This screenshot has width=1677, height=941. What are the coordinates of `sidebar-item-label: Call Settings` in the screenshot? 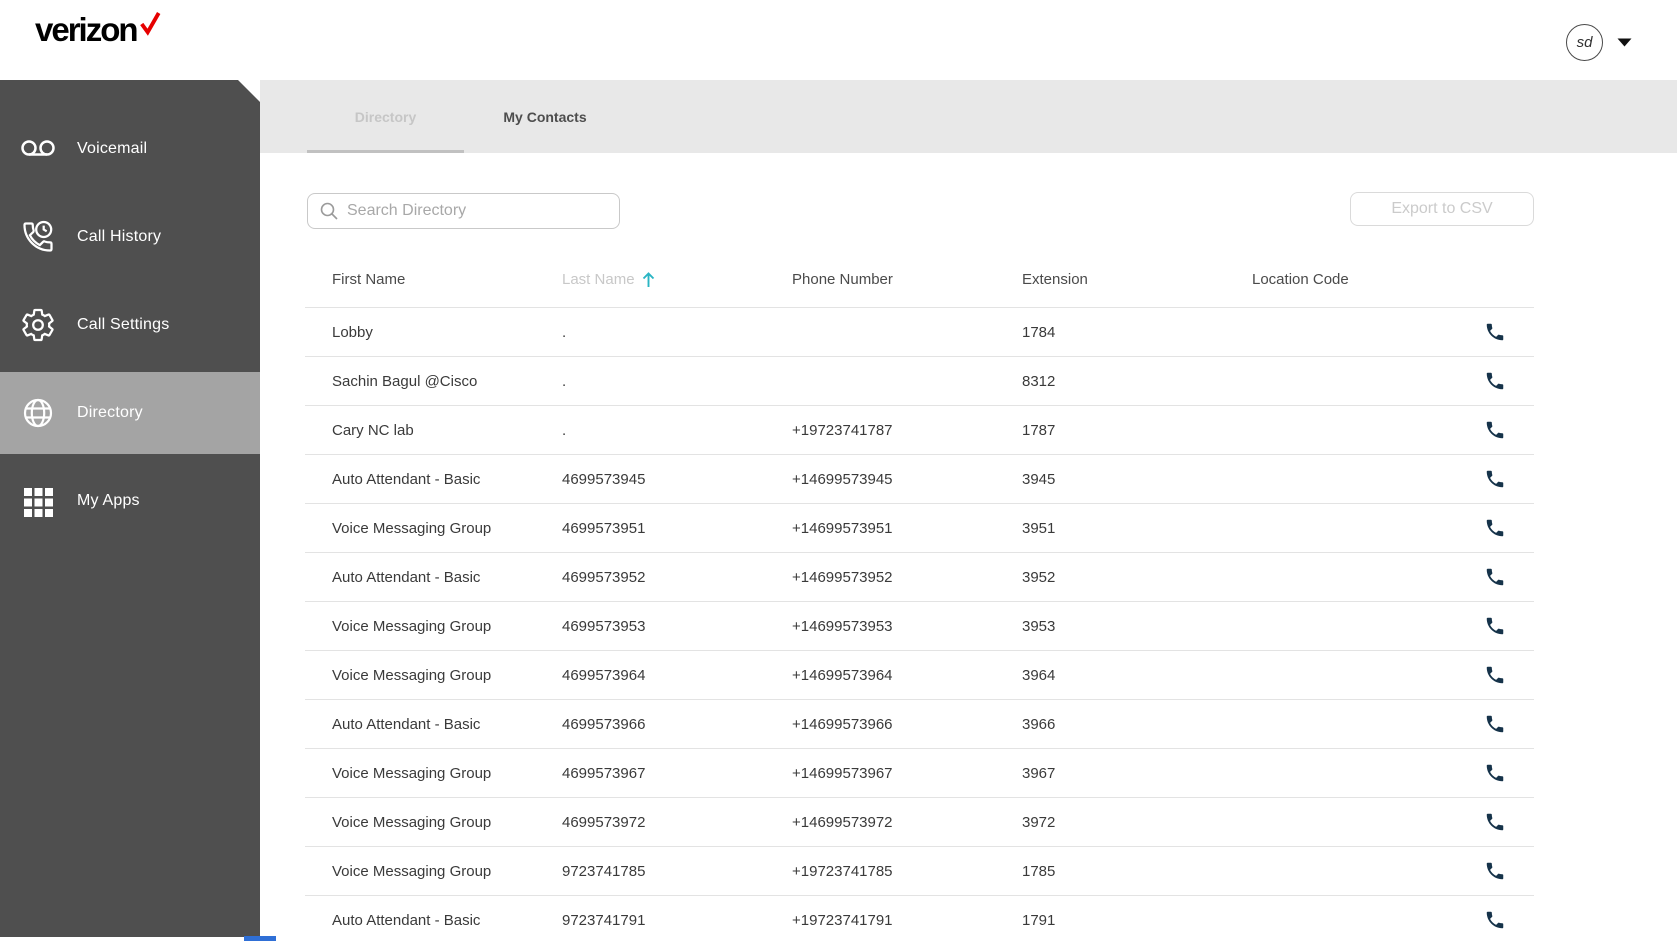 It's located at (123, 324).